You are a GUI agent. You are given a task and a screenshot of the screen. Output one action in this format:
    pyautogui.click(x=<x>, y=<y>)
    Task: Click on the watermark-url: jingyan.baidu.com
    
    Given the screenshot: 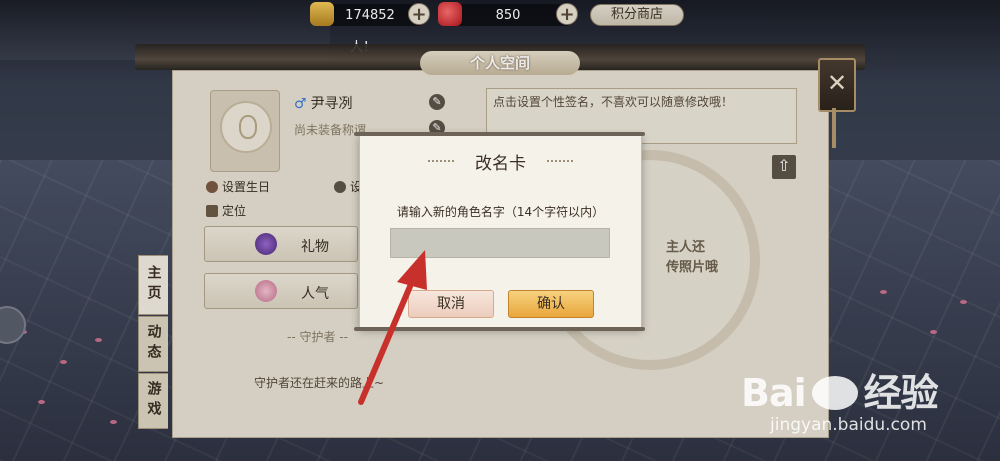 What is the action you would take?
    pyautogui.click(x=848, y=425)
    